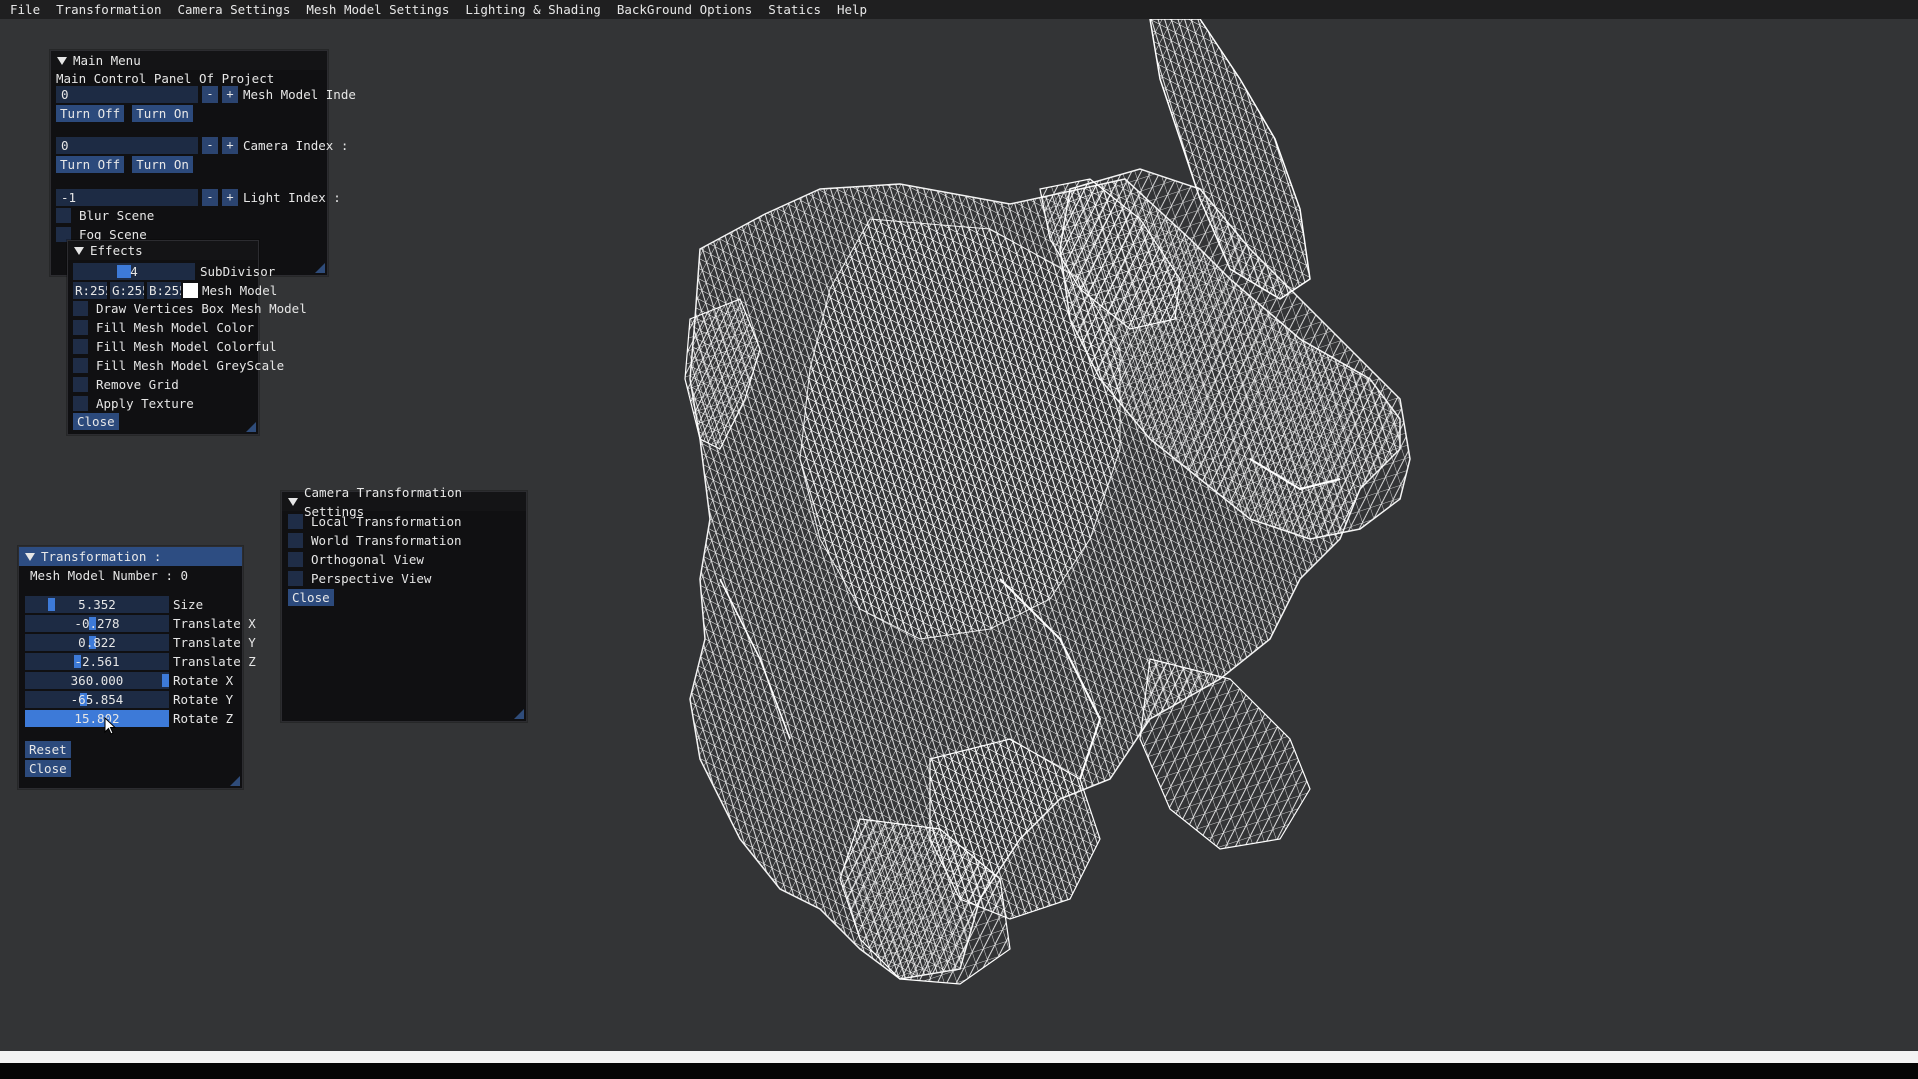  I want to click on menu-item-camera-settings: Camera Settings, so click(233, 9).